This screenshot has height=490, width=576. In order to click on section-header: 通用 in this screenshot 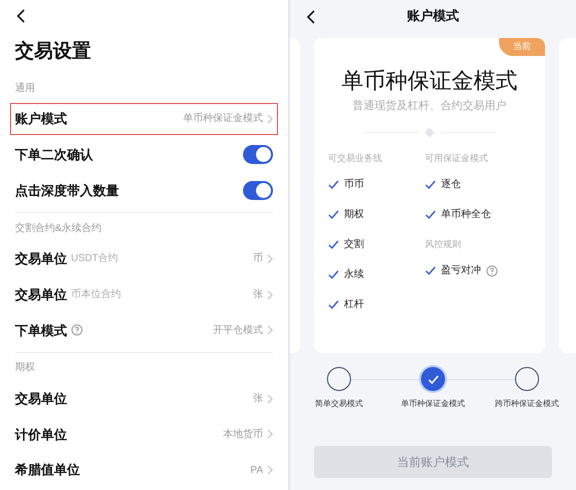, I will do `click(25, 89)`.